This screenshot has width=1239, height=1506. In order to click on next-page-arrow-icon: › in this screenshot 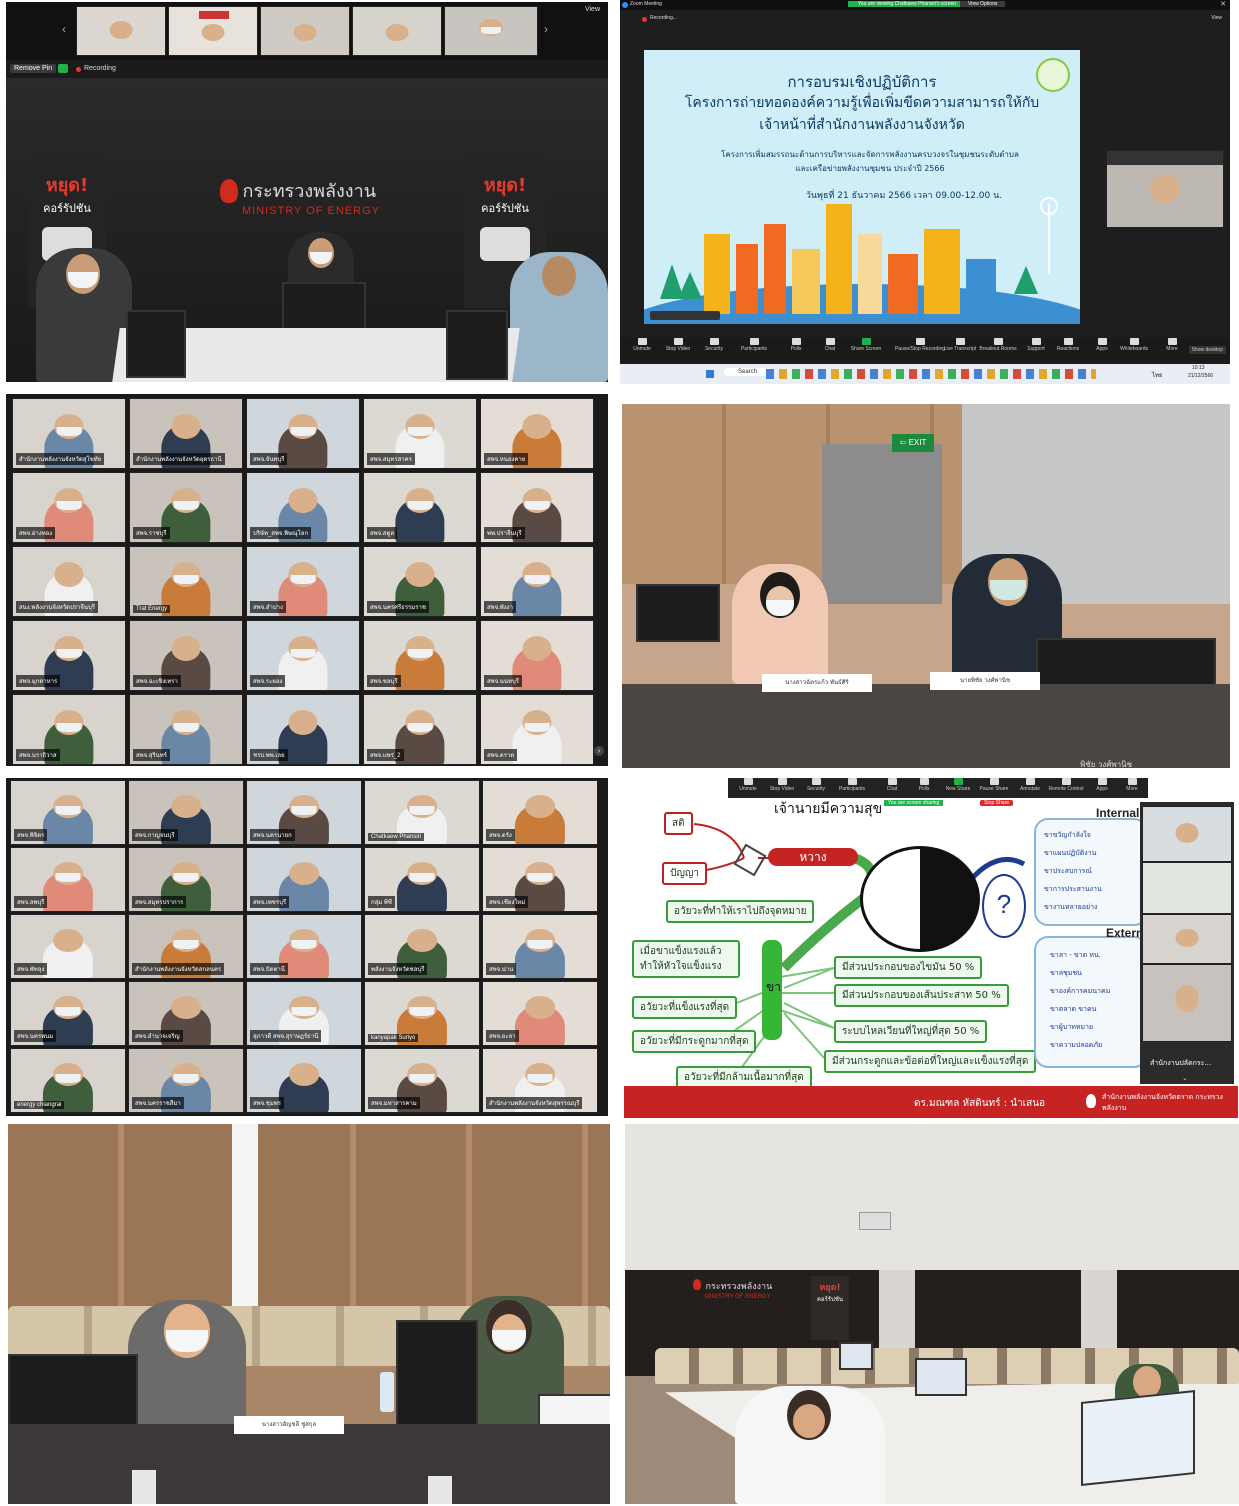, I will do `click(599, 751)`.